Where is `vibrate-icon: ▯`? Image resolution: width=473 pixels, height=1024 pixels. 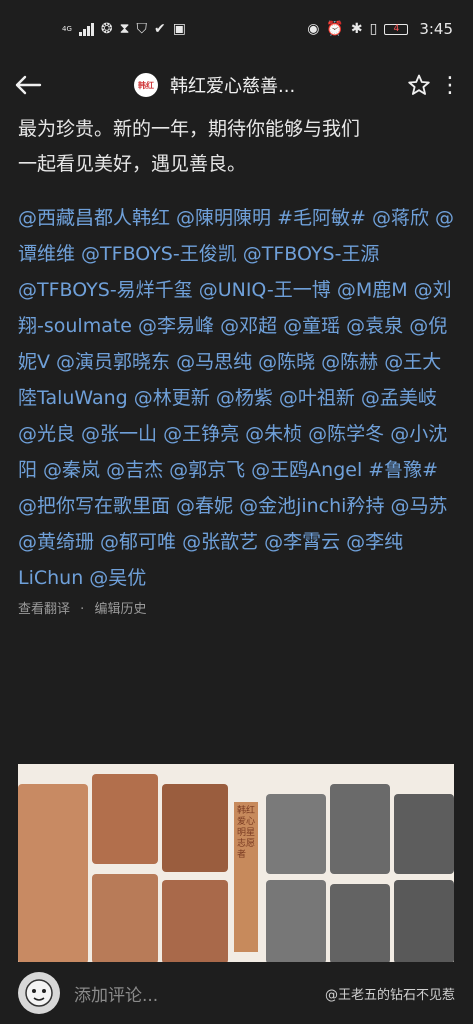
vibrate-icon: ▯ is located at coordinates (373, 29).